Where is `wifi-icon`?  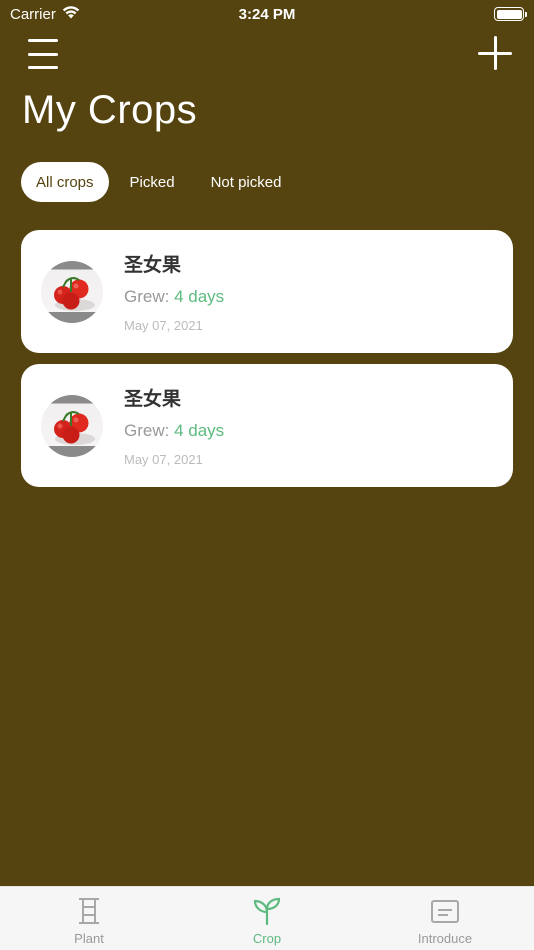 wifi-icon is located at coordinates (71, 14).